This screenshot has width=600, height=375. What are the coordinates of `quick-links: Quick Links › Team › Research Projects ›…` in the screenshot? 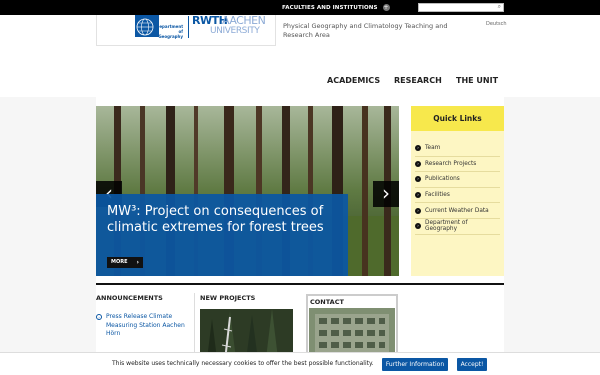 It's located at (457, 191).